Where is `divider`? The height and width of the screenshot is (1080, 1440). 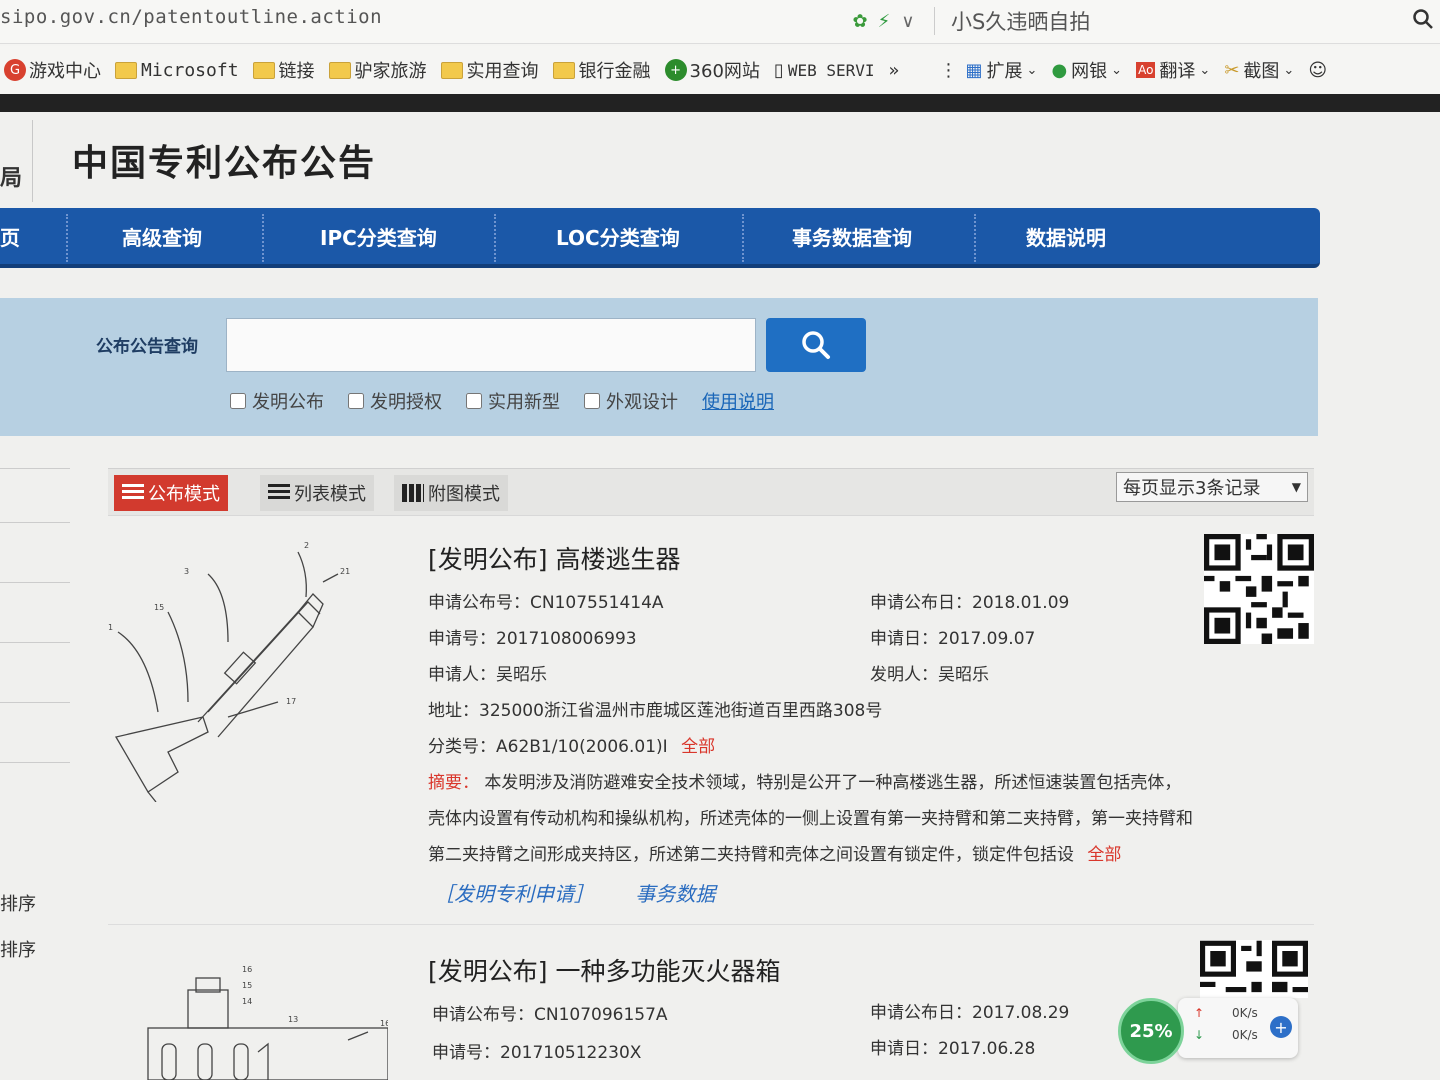 divider is located at coordinates (934, 21).